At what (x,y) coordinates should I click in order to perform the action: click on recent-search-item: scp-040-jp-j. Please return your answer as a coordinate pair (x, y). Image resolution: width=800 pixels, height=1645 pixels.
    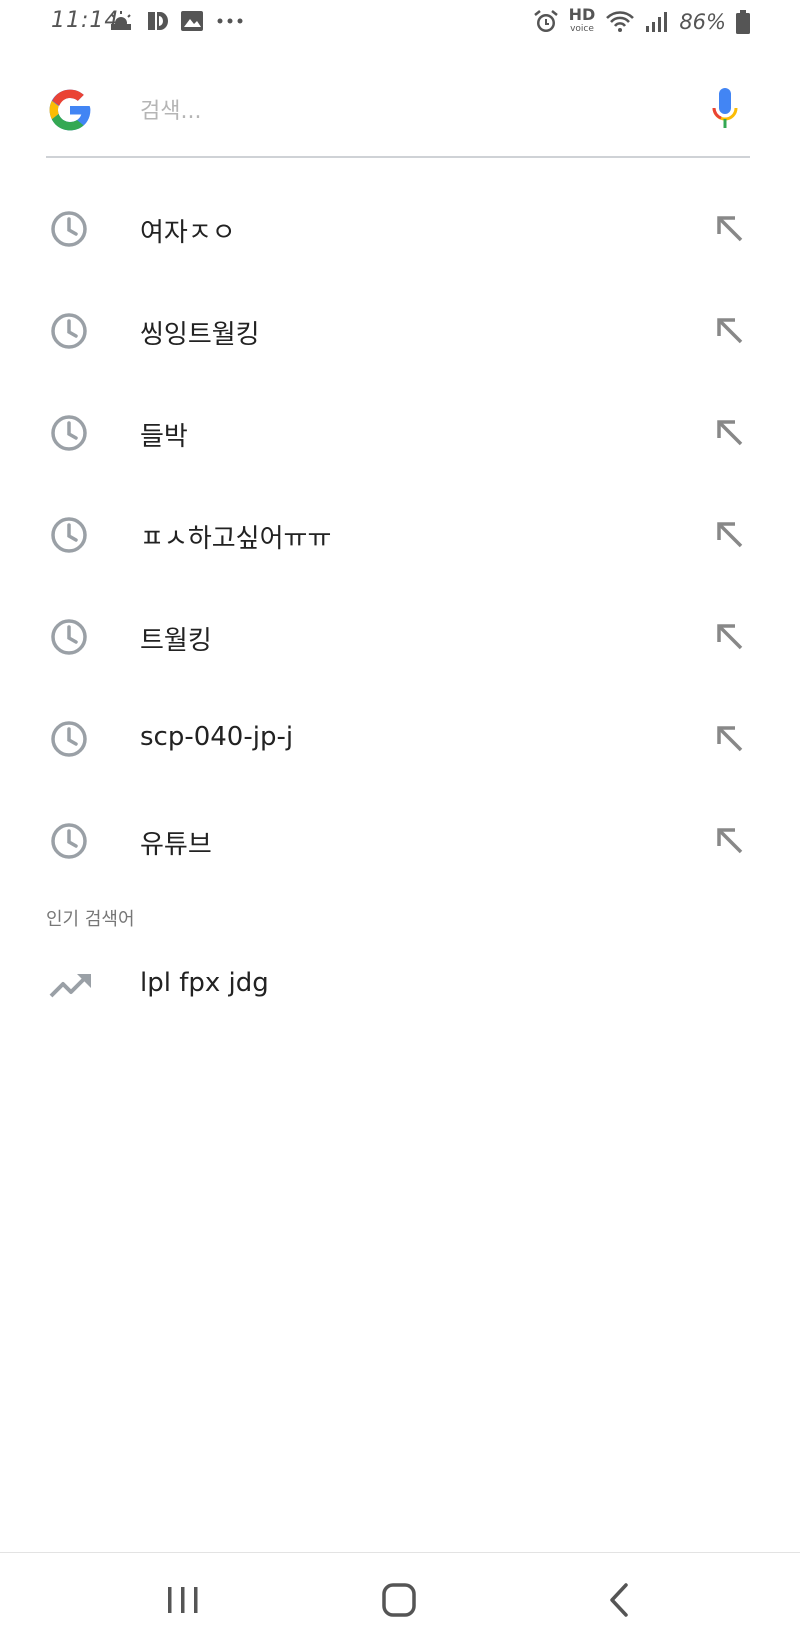
    Looking at the image, I should click on (400, 739).